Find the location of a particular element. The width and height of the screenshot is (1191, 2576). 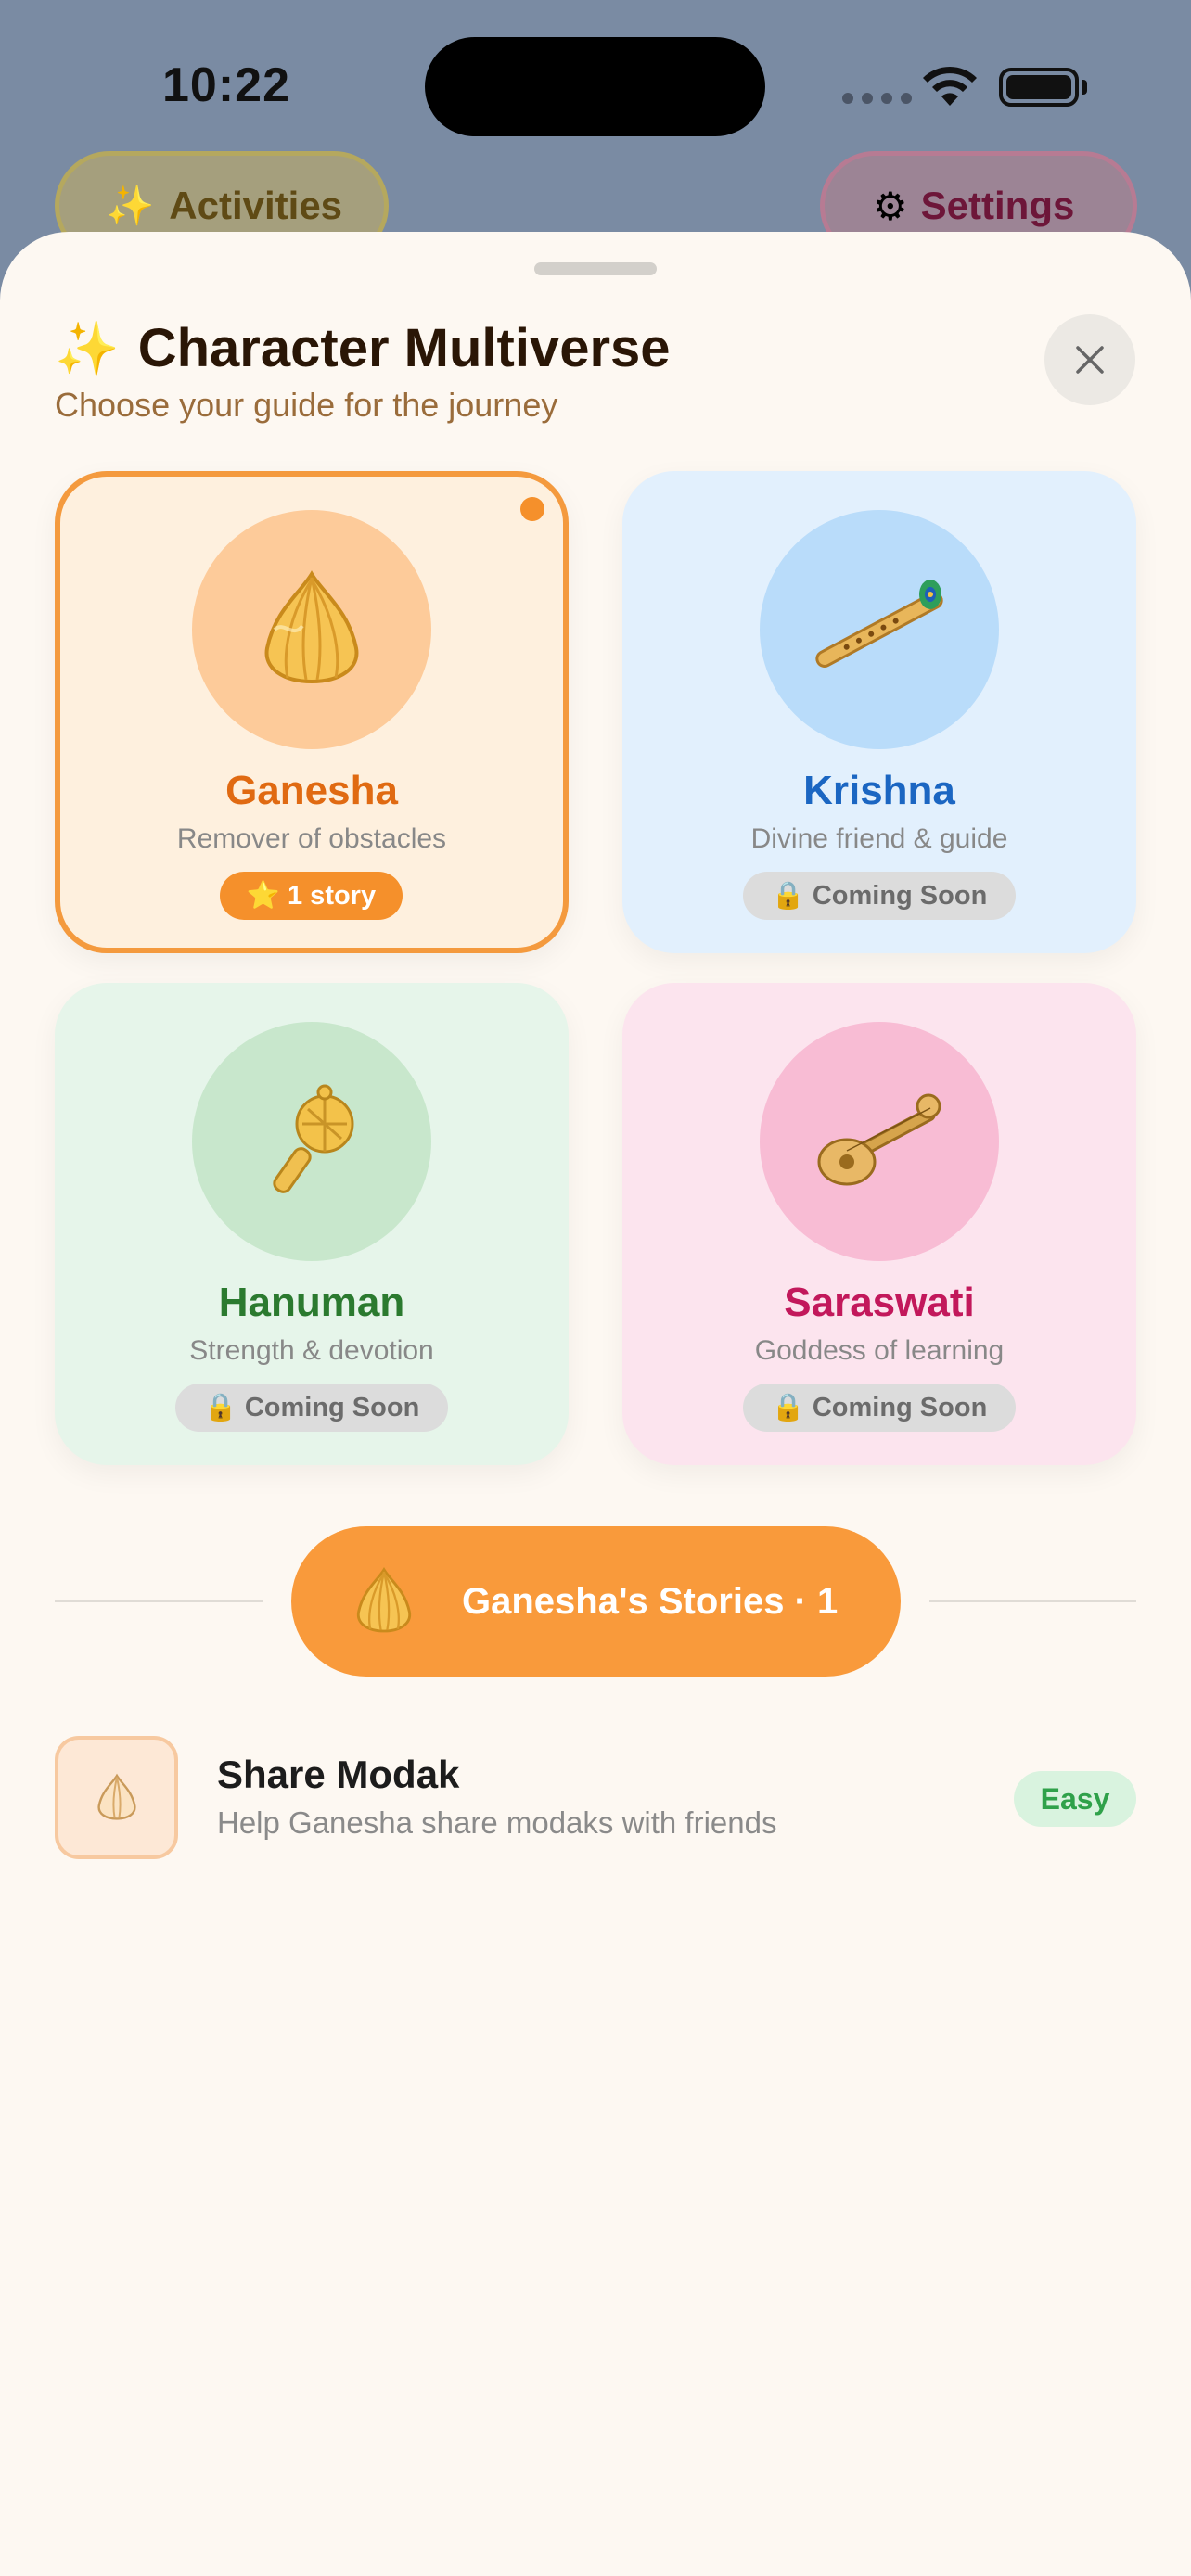

character-description: Strength & devotion is located at coordinates (311, 1351).